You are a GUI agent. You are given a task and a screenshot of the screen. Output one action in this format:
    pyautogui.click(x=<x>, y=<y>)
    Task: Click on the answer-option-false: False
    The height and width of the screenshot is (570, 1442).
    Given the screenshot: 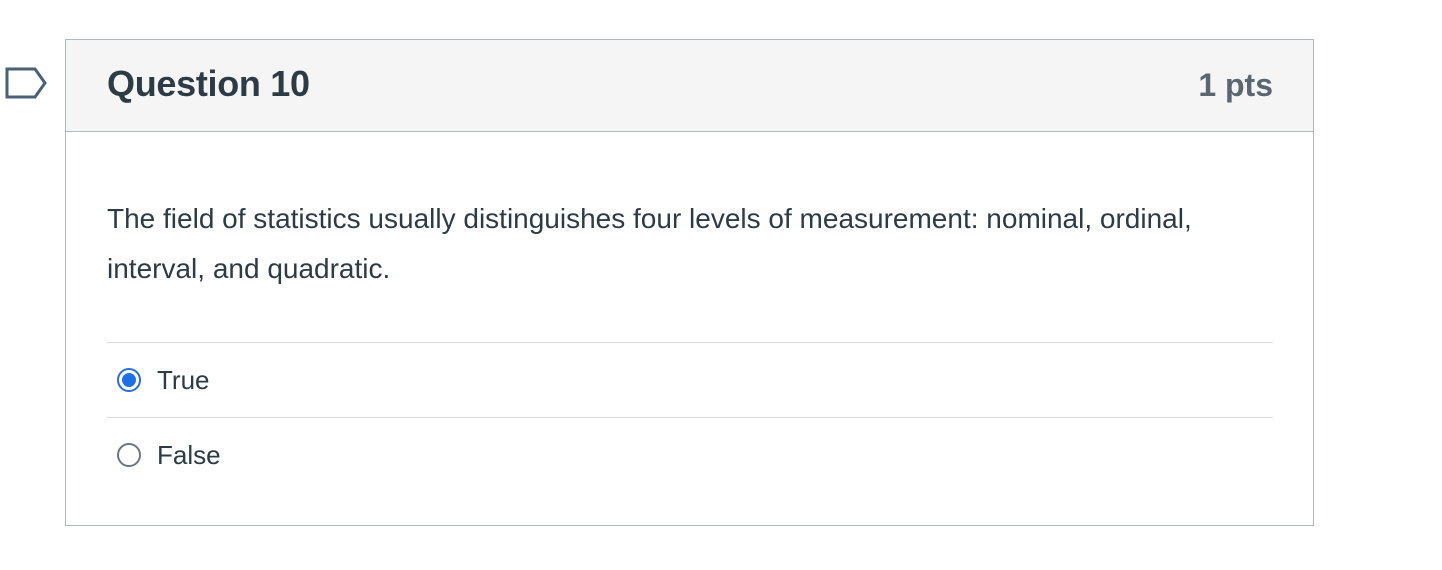 What is the action you would take?
    pyautogui.click(x=690, y=454)
    